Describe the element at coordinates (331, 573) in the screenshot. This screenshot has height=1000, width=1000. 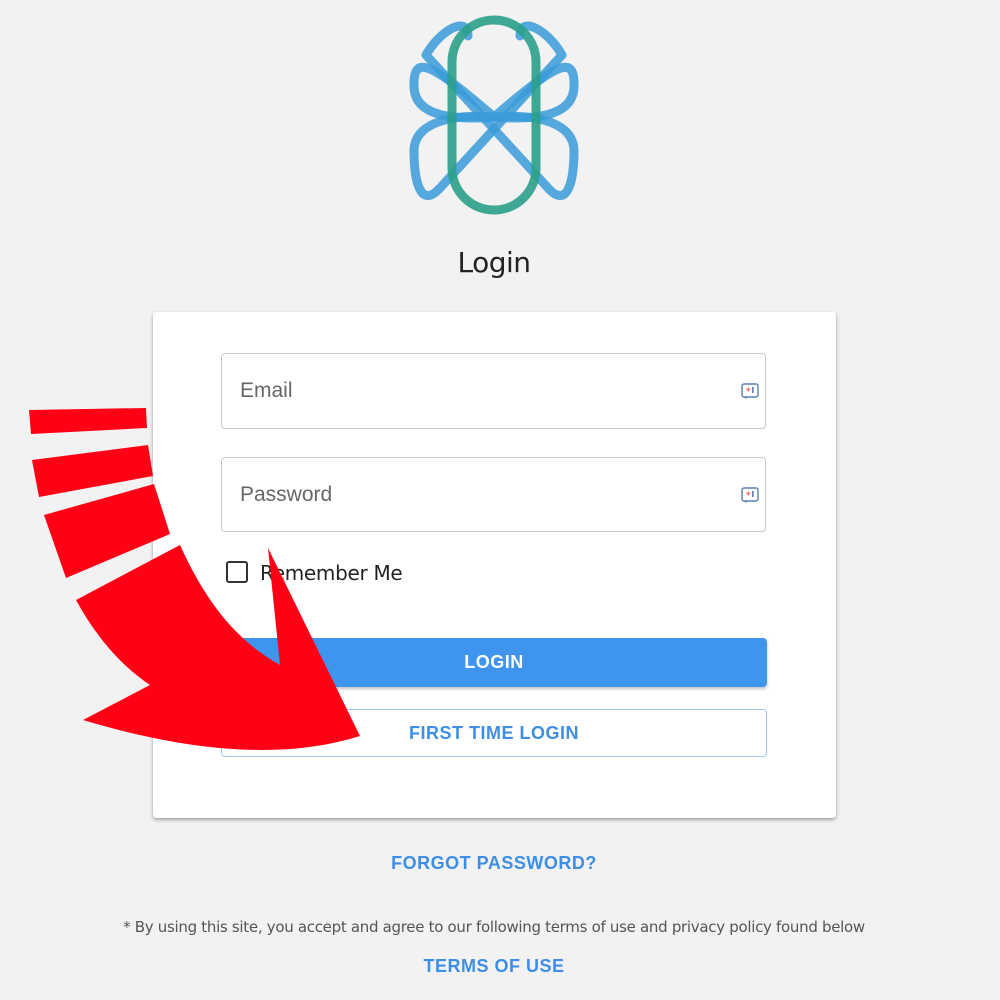
I see `remember-me-label: Remember Me` at that location.